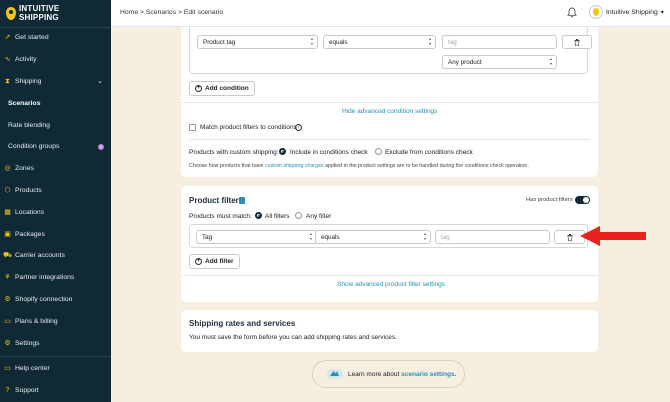 The width and height of the screenshot is (670, 402). Describe the element at coordinates (613, 236) in the screenshot. I see `annotation-arrow-icon` at that location.